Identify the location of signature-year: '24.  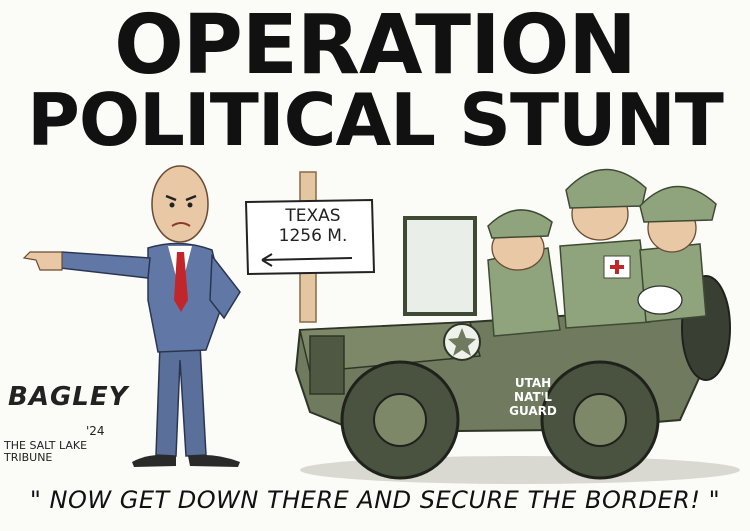
(95, 431).